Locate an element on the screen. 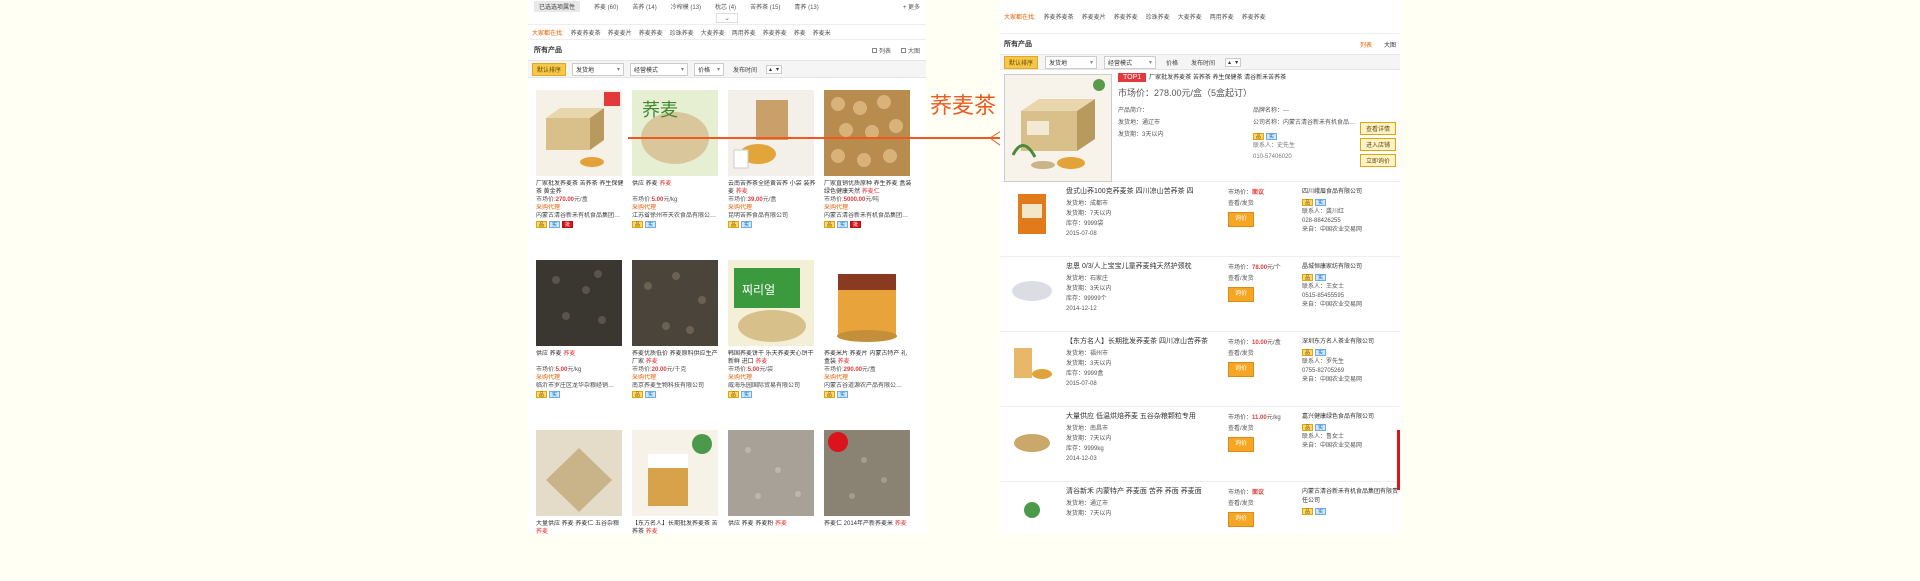 This screenshot has width=1920, height=581. location-select: 发货地 ▾ is located at coordinates (1071, 62).